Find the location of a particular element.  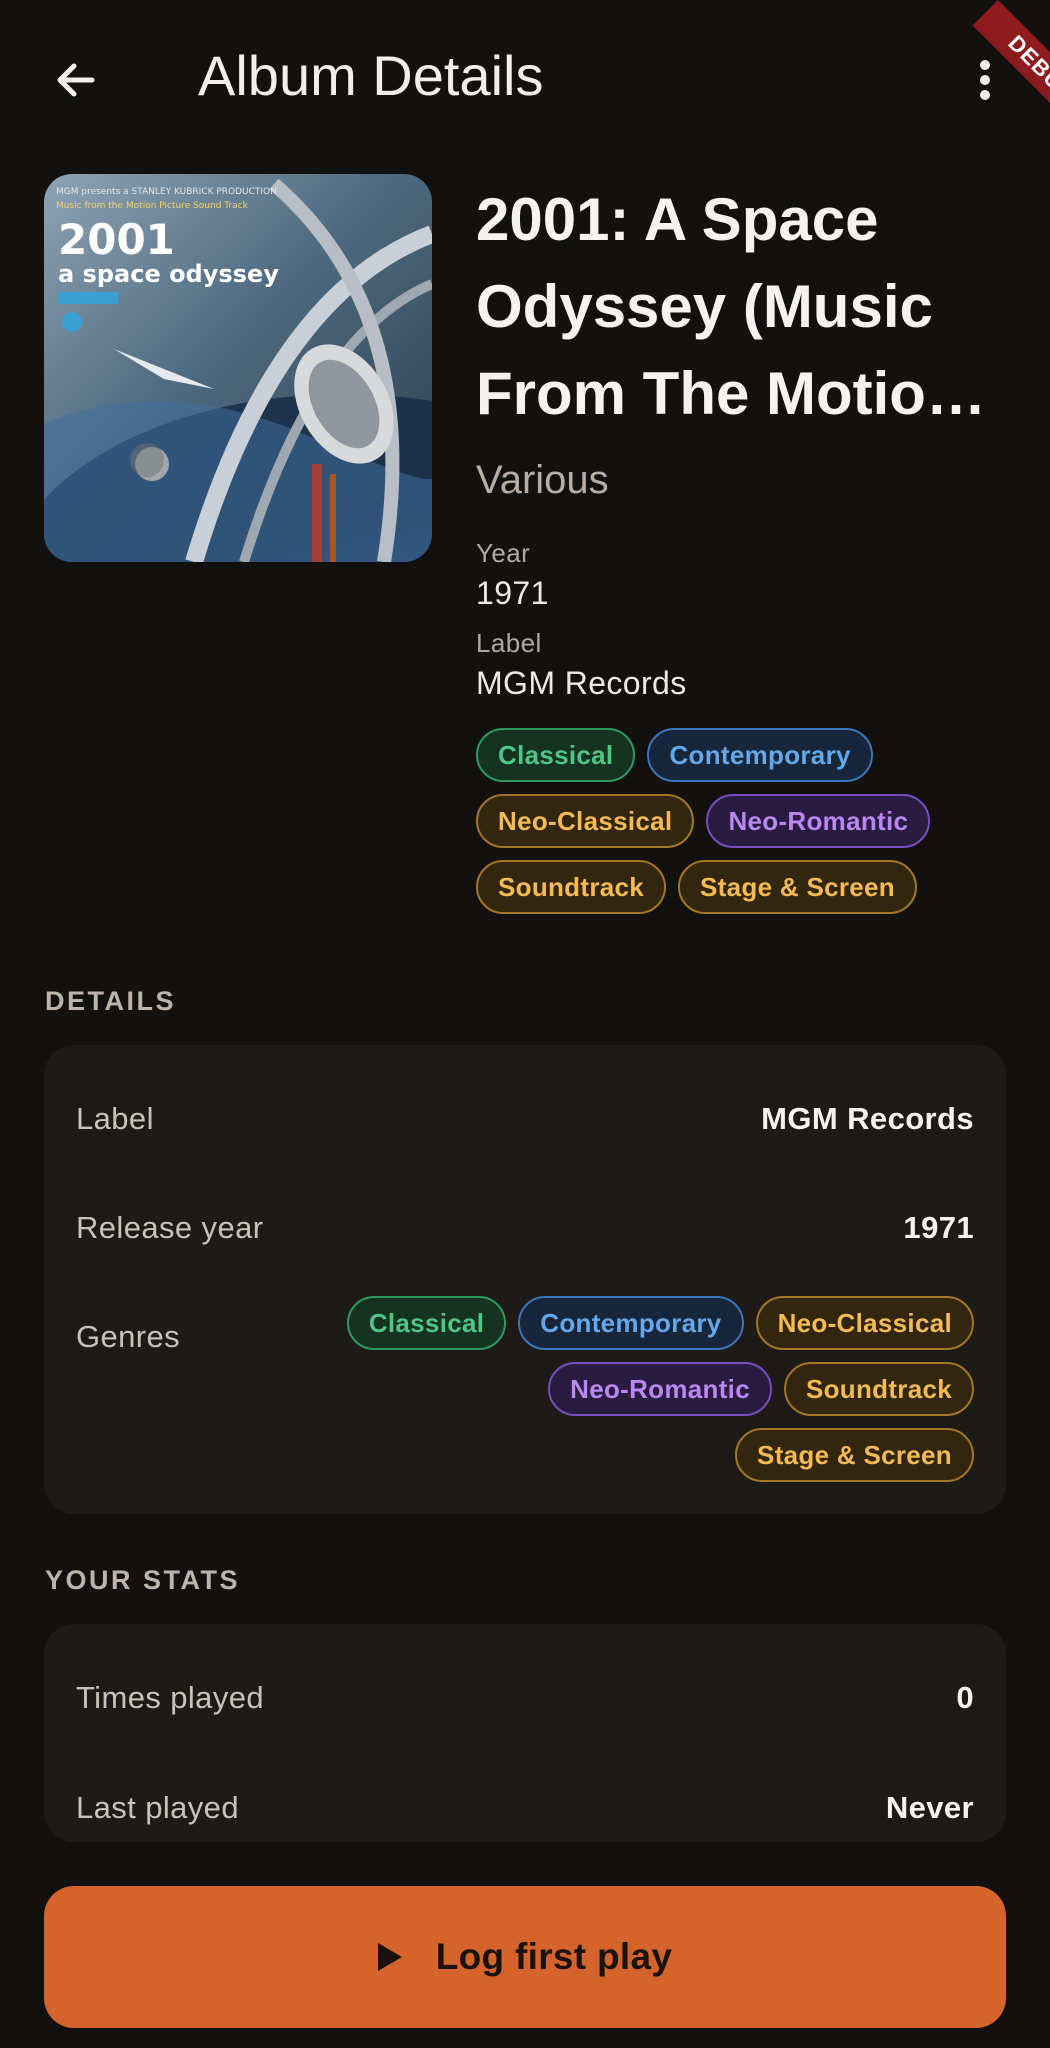

record-label-value: MGM Records is located at coordinates (581, 683).